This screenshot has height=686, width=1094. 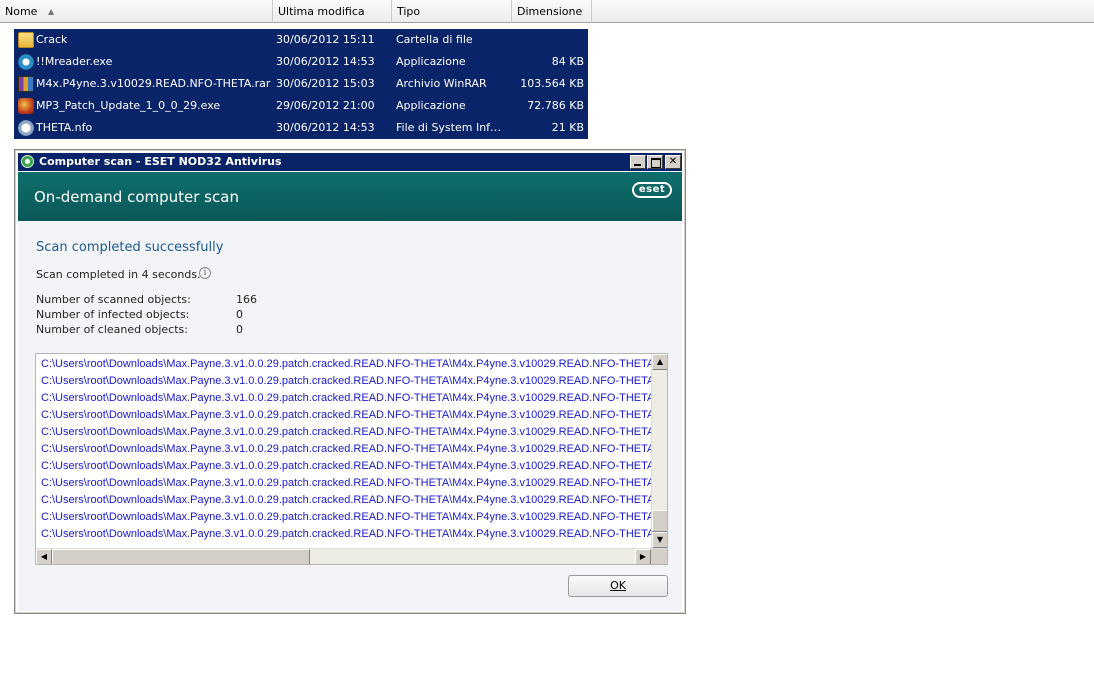 I want to click on scan-time-text: Scan completed in 4 seconds., so click(x=118, y=274).